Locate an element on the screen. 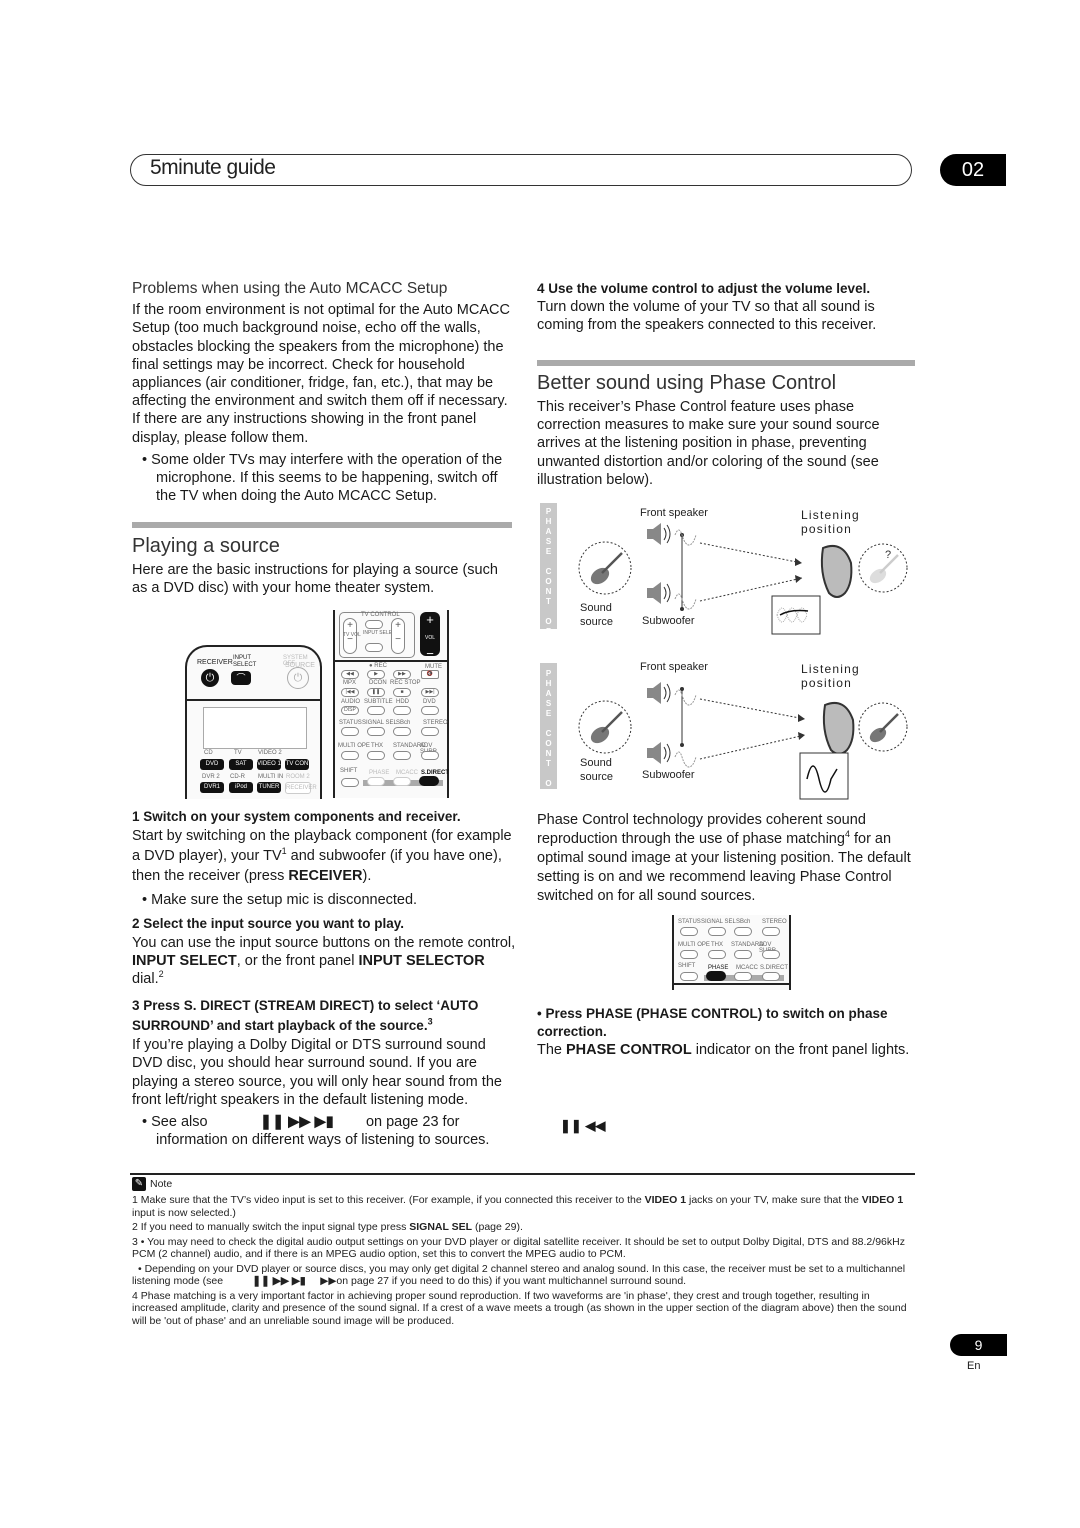 Image resolution: width=1080 pixels, height=1528 pixels. stray-glyphs: ❚❚ ▶▶ ▶▮ is located at coordinates (296, 1122).